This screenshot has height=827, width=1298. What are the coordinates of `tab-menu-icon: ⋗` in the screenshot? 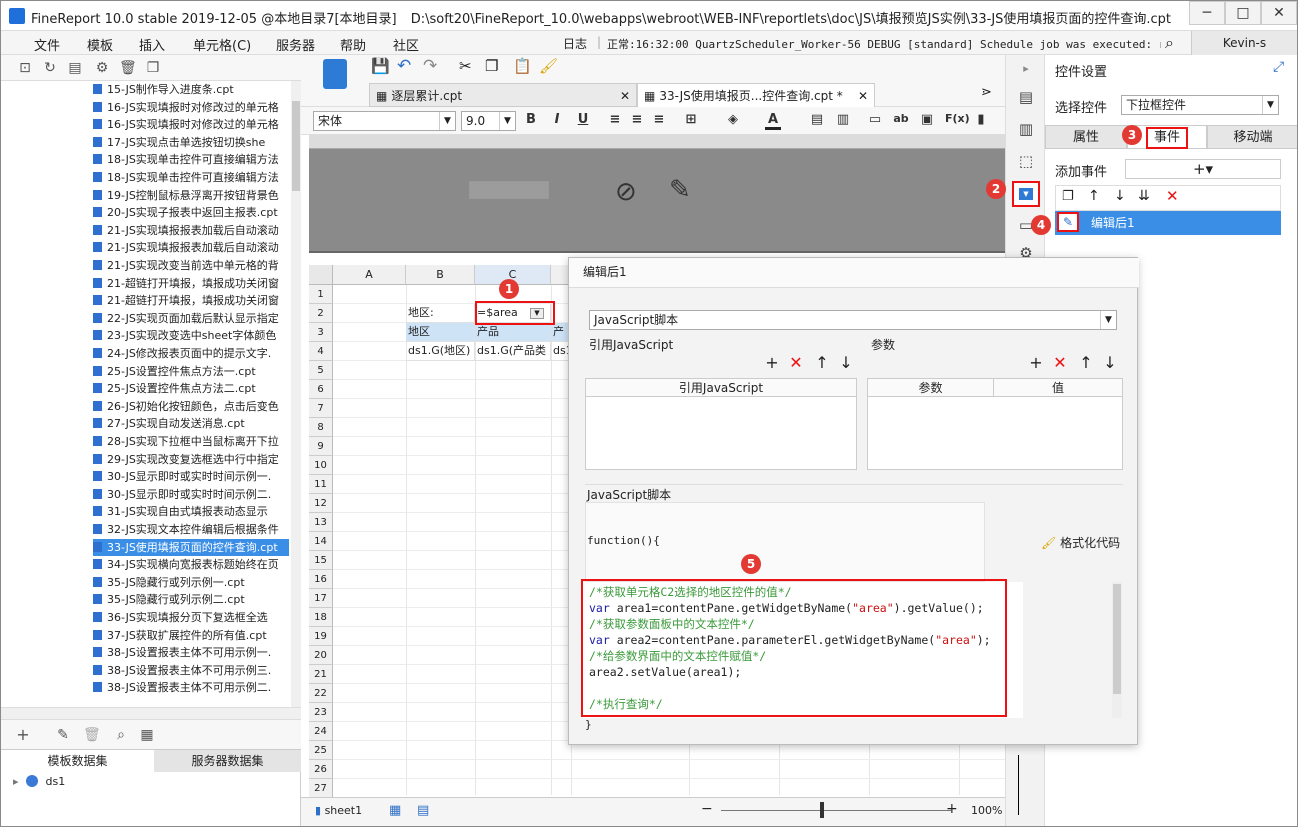 It's located at (986, 92).